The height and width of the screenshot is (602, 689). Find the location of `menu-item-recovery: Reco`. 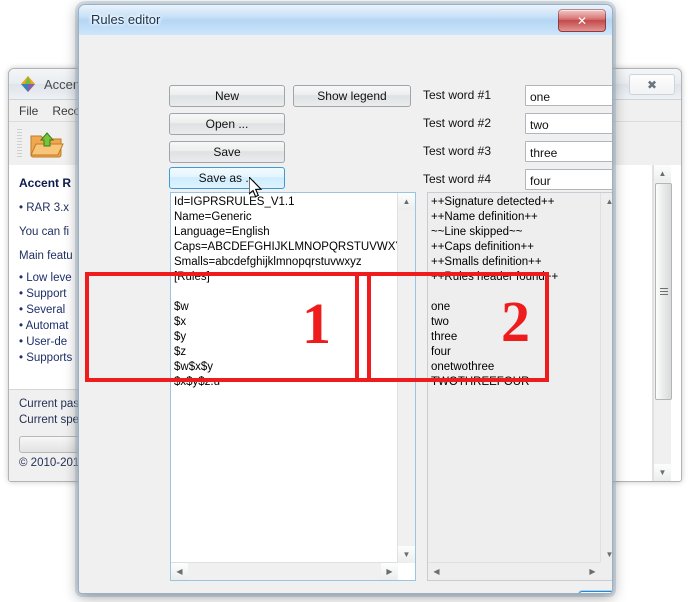

menu-item-recovery: Reco is located at coordinates (66, 111).